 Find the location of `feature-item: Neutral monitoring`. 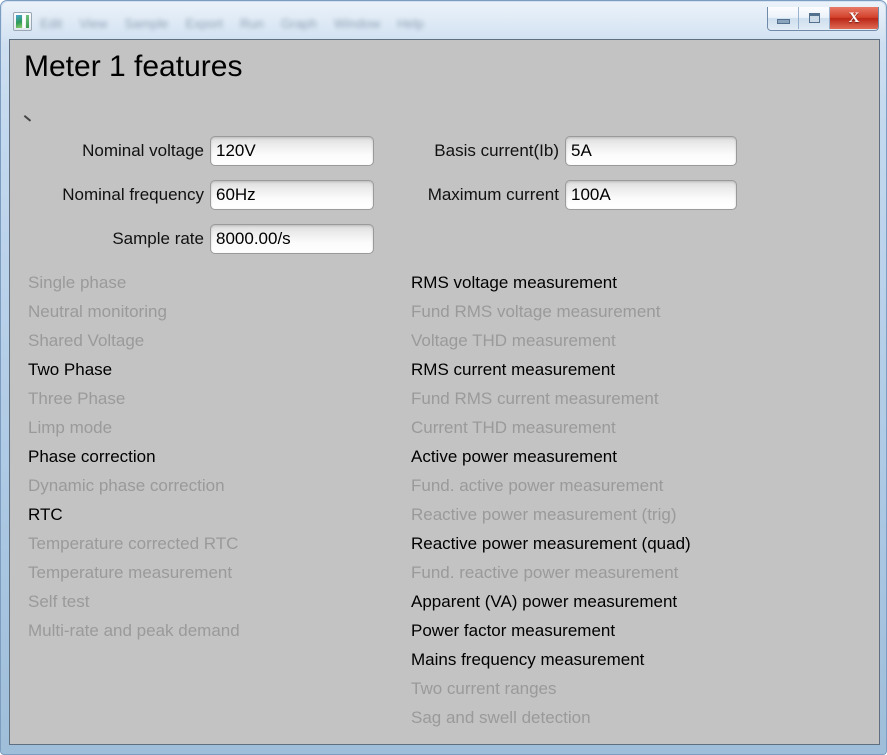

feature-item: Neutral monitoring is located at coordinates (97, 311).